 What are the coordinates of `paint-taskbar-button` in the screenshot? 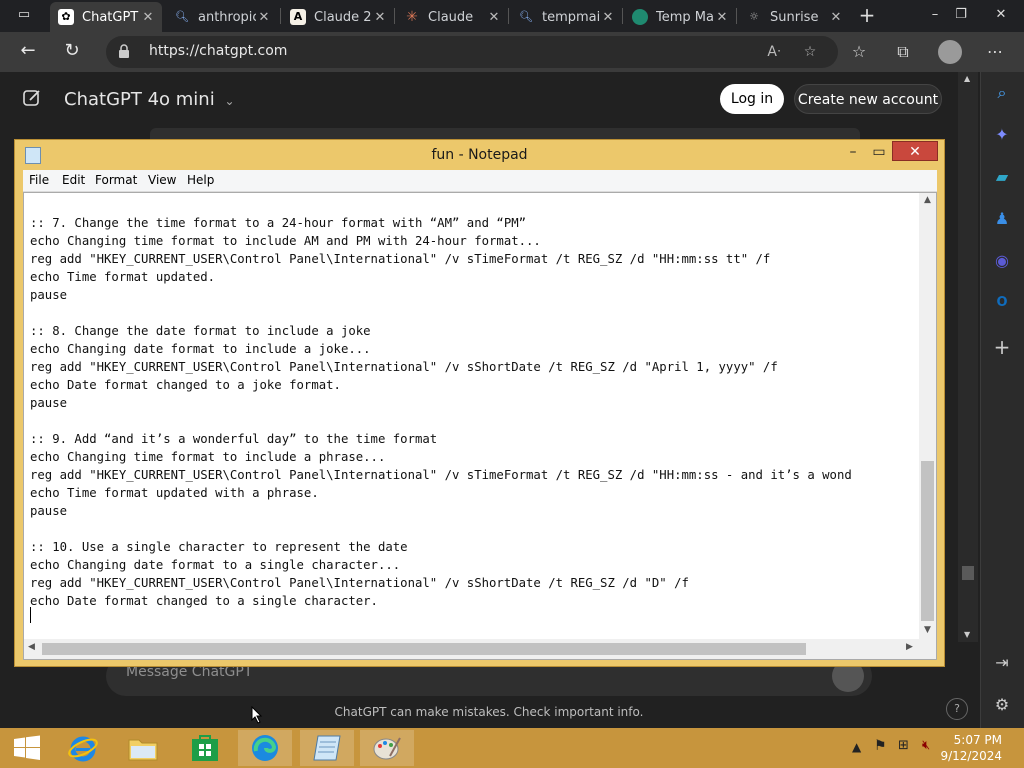 It's located at (387, 748).